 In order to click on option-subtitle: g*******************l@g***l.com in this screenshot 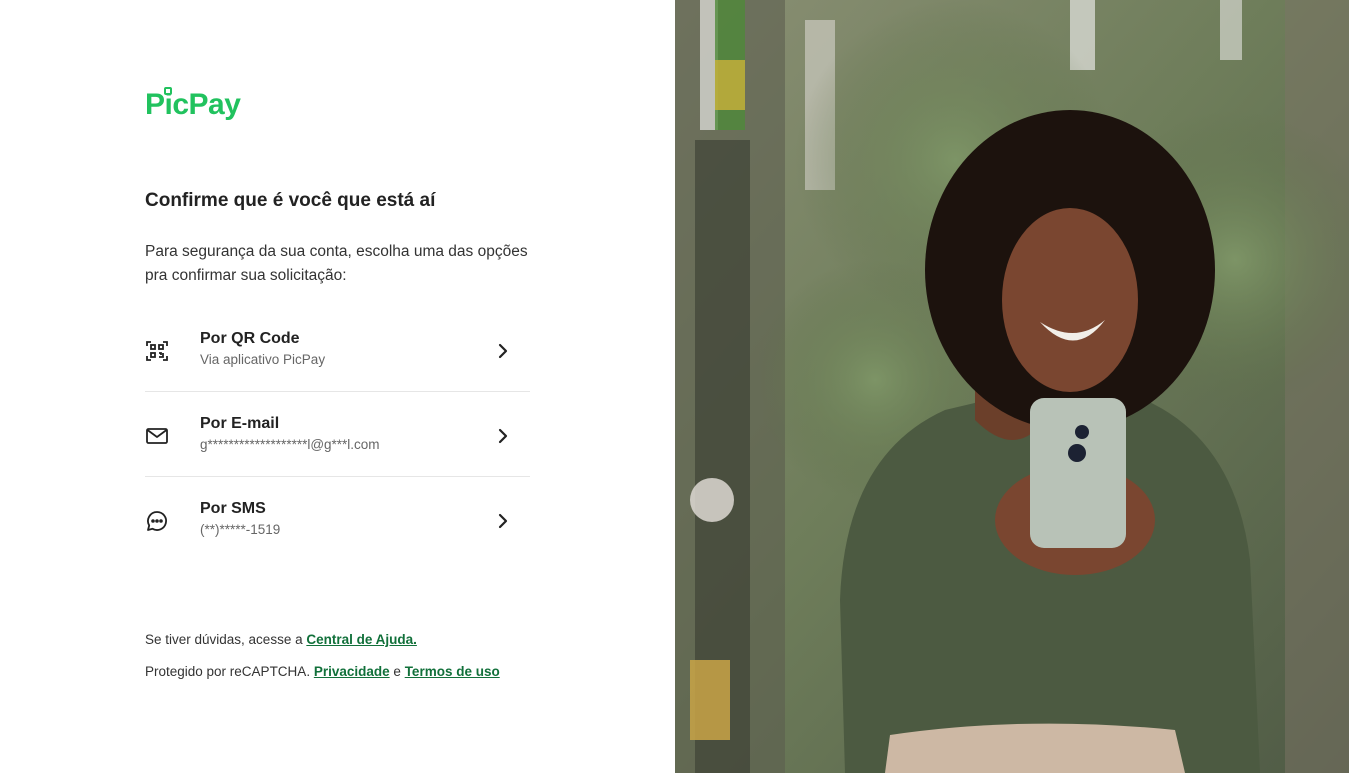, I will do `click(290, 444)`.